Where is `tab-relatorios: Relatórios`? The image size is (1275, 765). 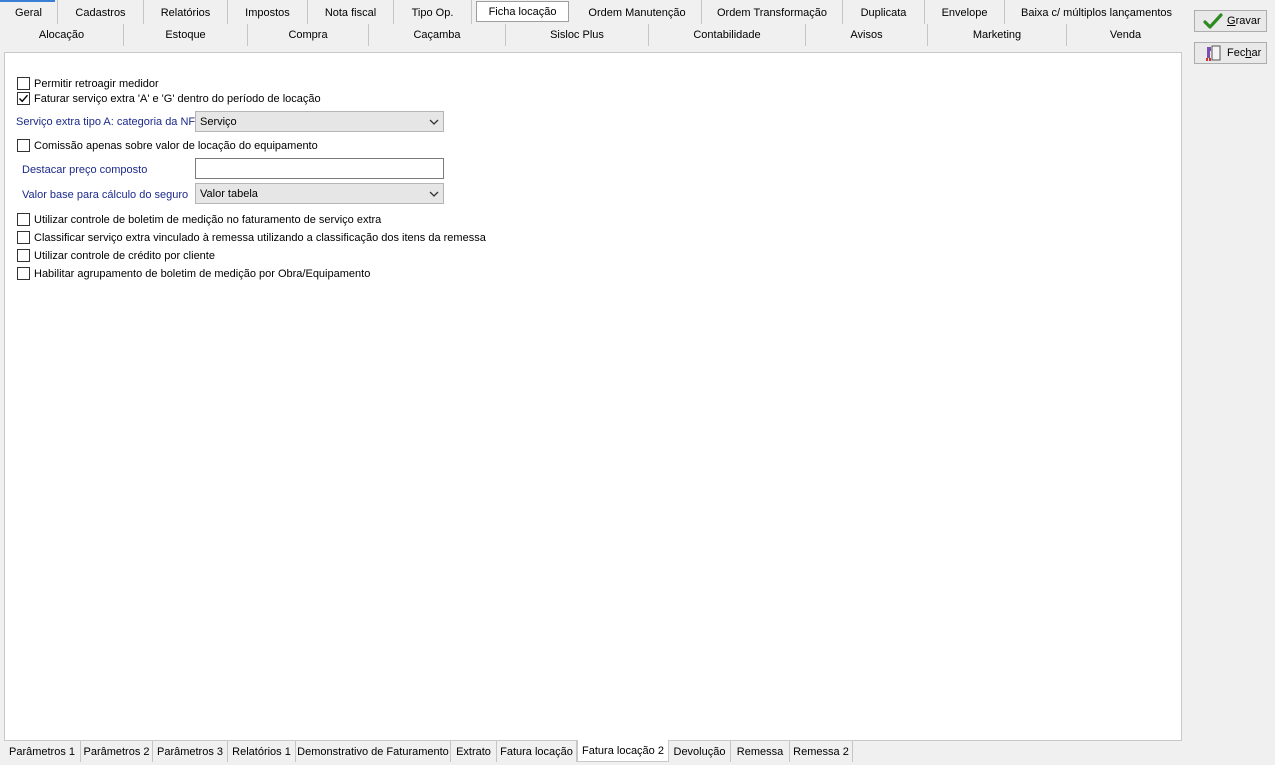 tab-relatorios: Relatórios is located at coordinates (186, 12).